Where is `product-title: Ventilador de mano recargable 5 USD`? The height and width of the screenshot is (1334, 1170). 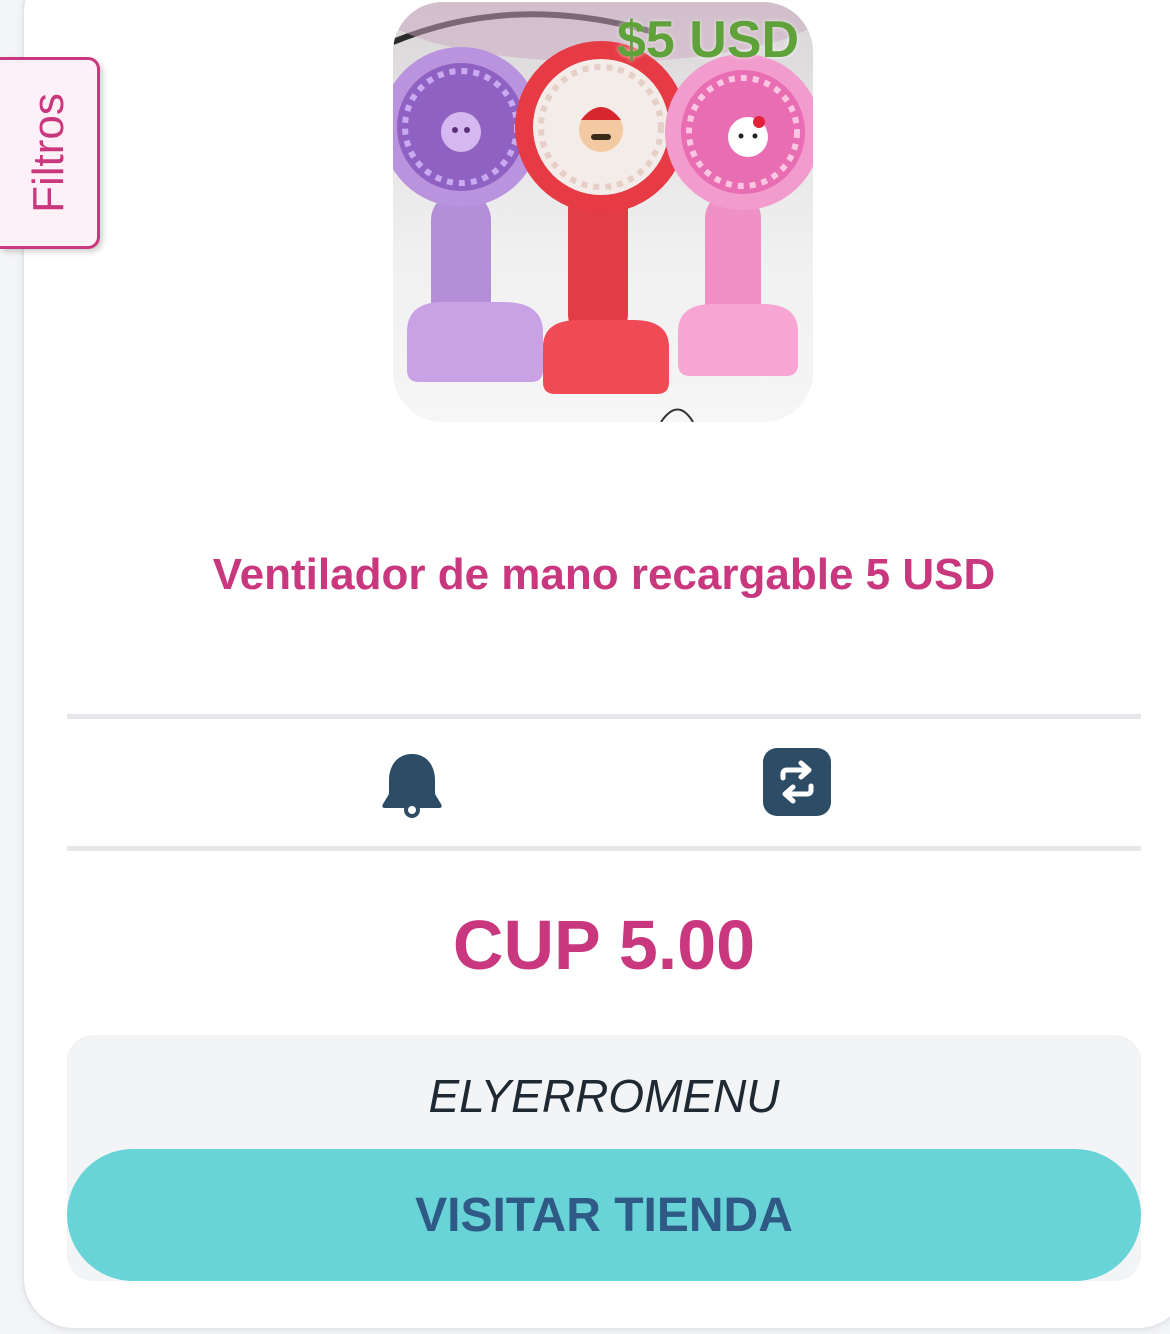
product-title: Ventilador de mano recargable 5 USD is located at coordinates (604, 574).